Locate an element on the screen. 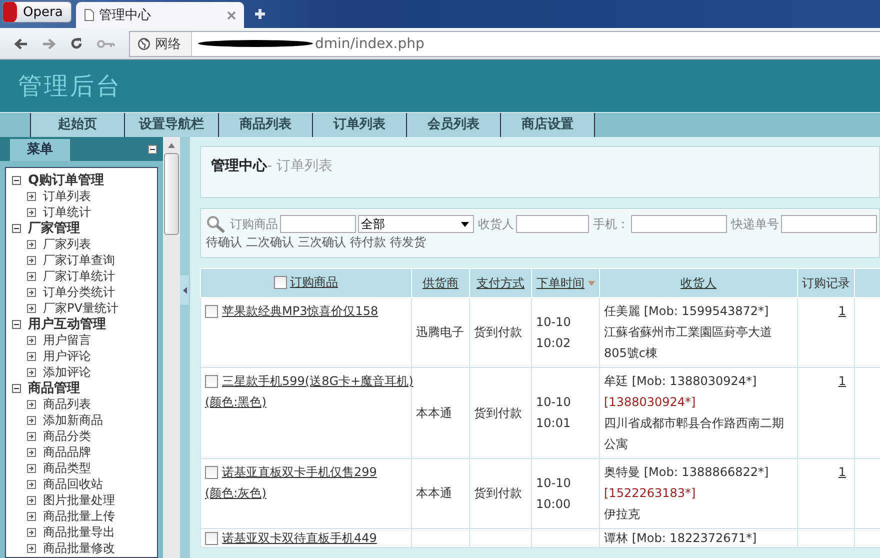  product-variant-link: (颜色:黑色) is located at coordinates (235, 402).